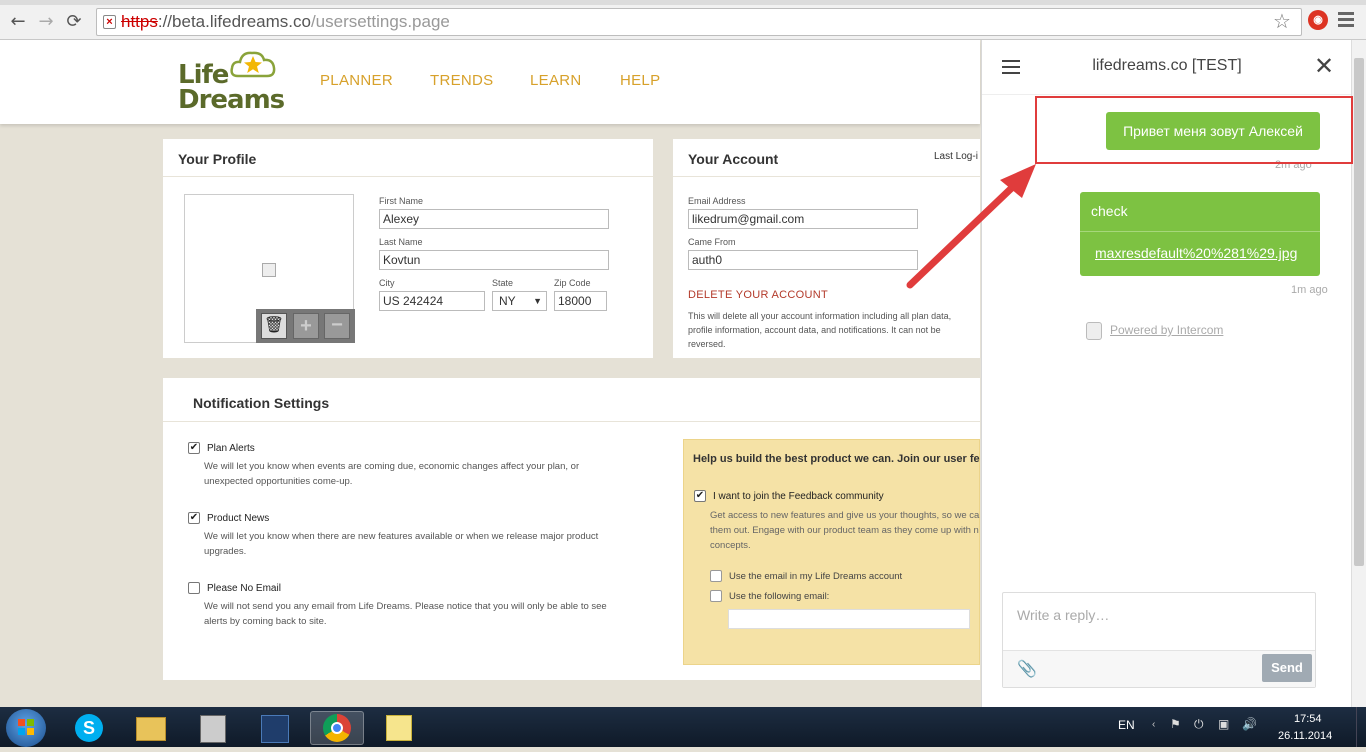 This screenshot has width=1366, height=752. Describe the element at coordinates (716, 596) in the screenshot. I see `use-following-email-checkbox` at that location.